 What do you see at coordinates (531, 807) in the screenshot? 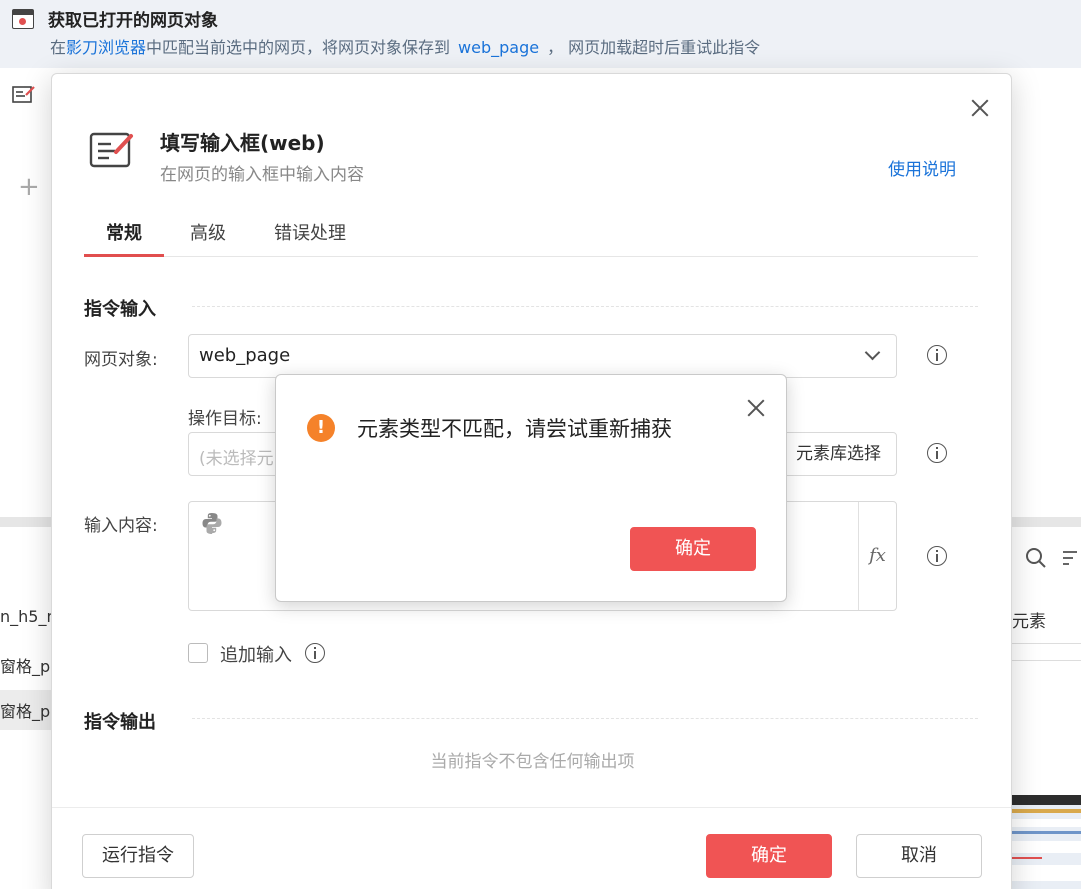
I see `footer-divider` at bounding box center [531, 807].